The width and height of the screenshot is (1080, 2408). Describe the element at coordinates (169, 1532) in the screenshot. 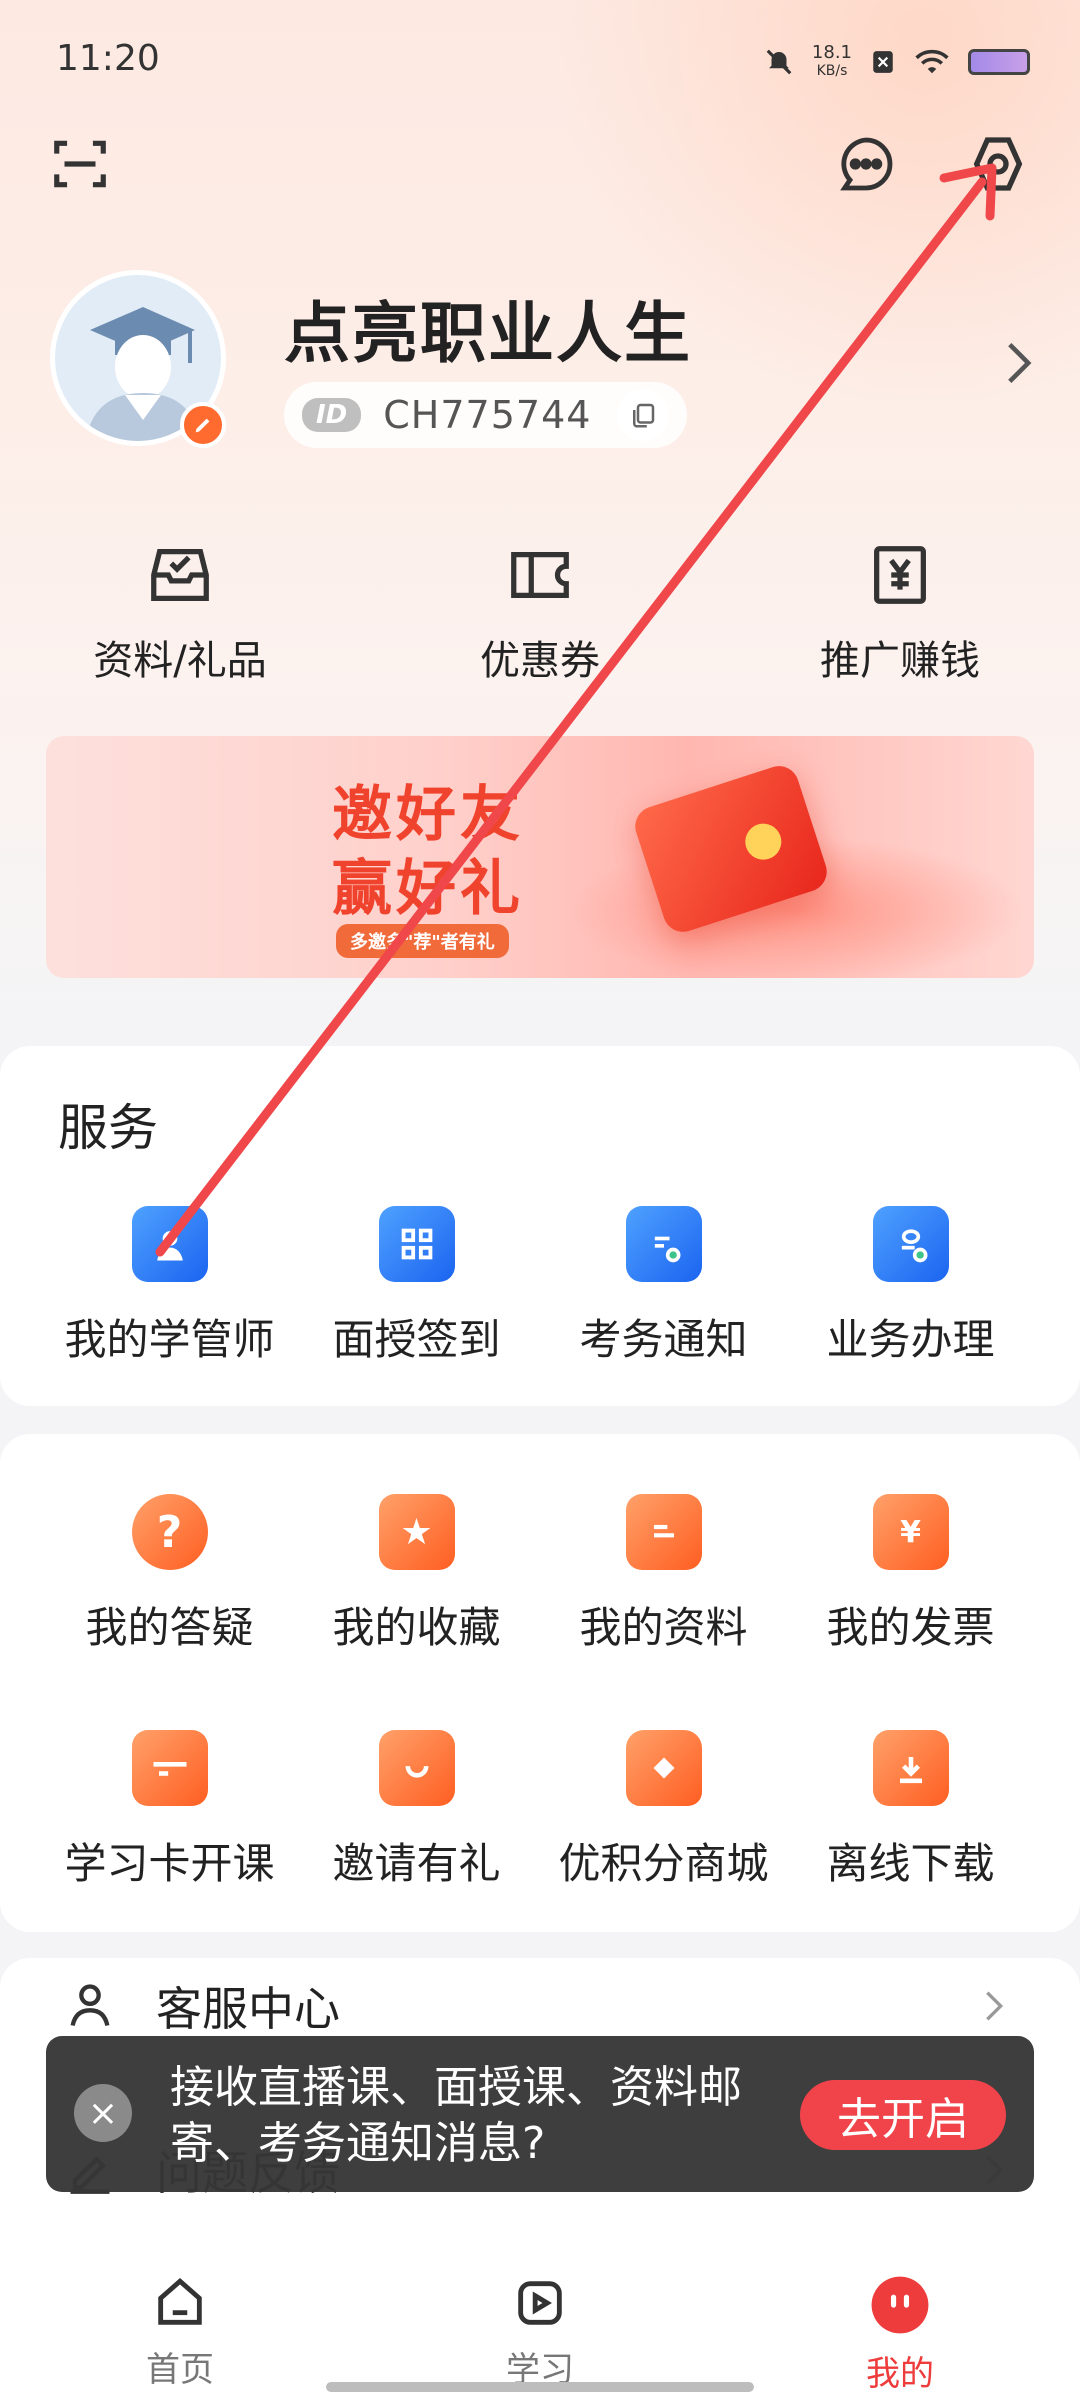

I see `question-bubble-icon: ?` at that location.